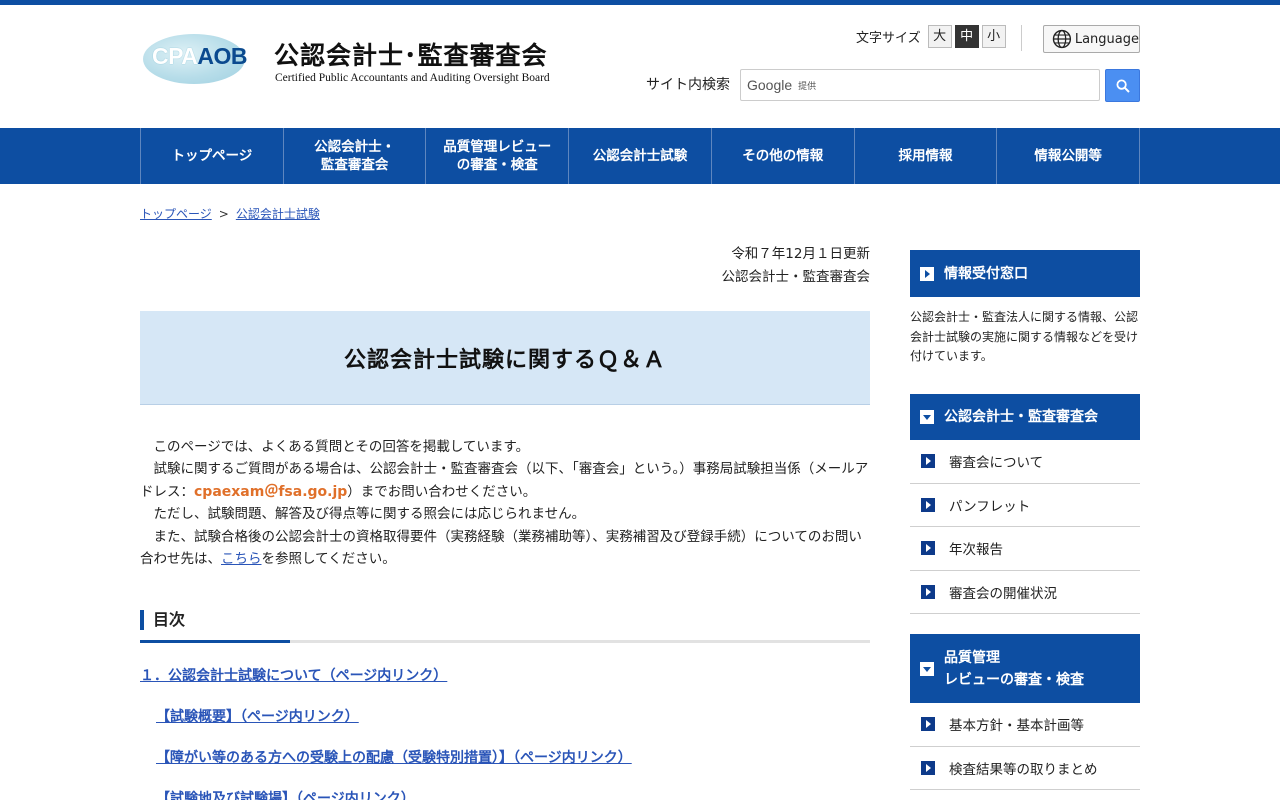 The image size is (1280, 800). I want to click on font-size-large-button: 大, so click(939, 36).